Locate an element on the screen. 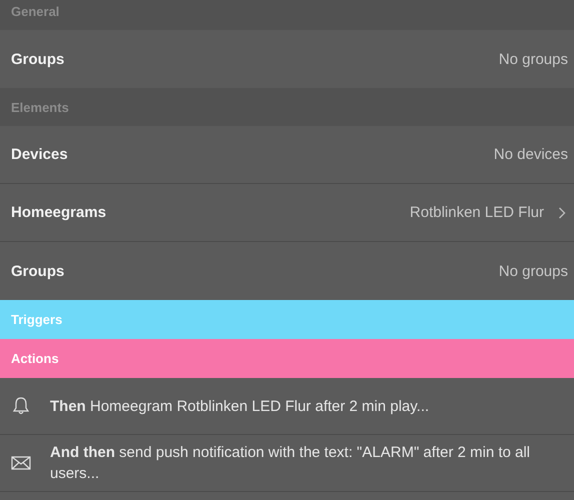  row-title: Homeegrams is located at coordinates (58, 212).